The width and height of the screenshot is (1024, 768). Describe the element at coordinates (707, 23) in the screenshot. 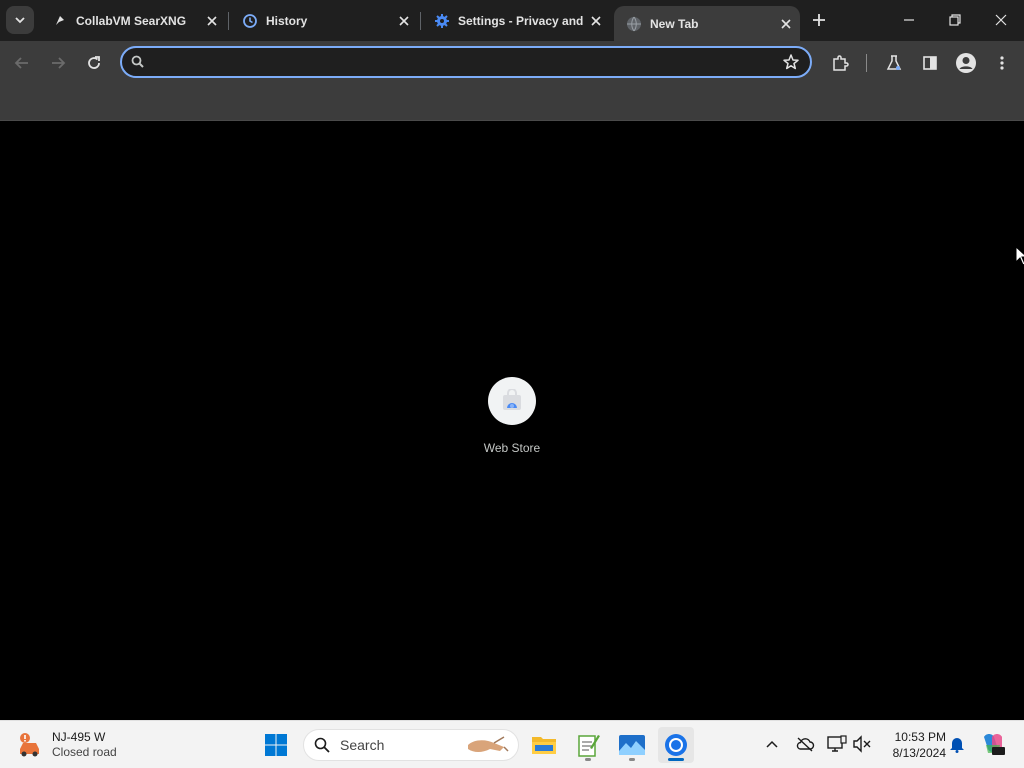

I see `tab-new-tab: New Tab` at that location.